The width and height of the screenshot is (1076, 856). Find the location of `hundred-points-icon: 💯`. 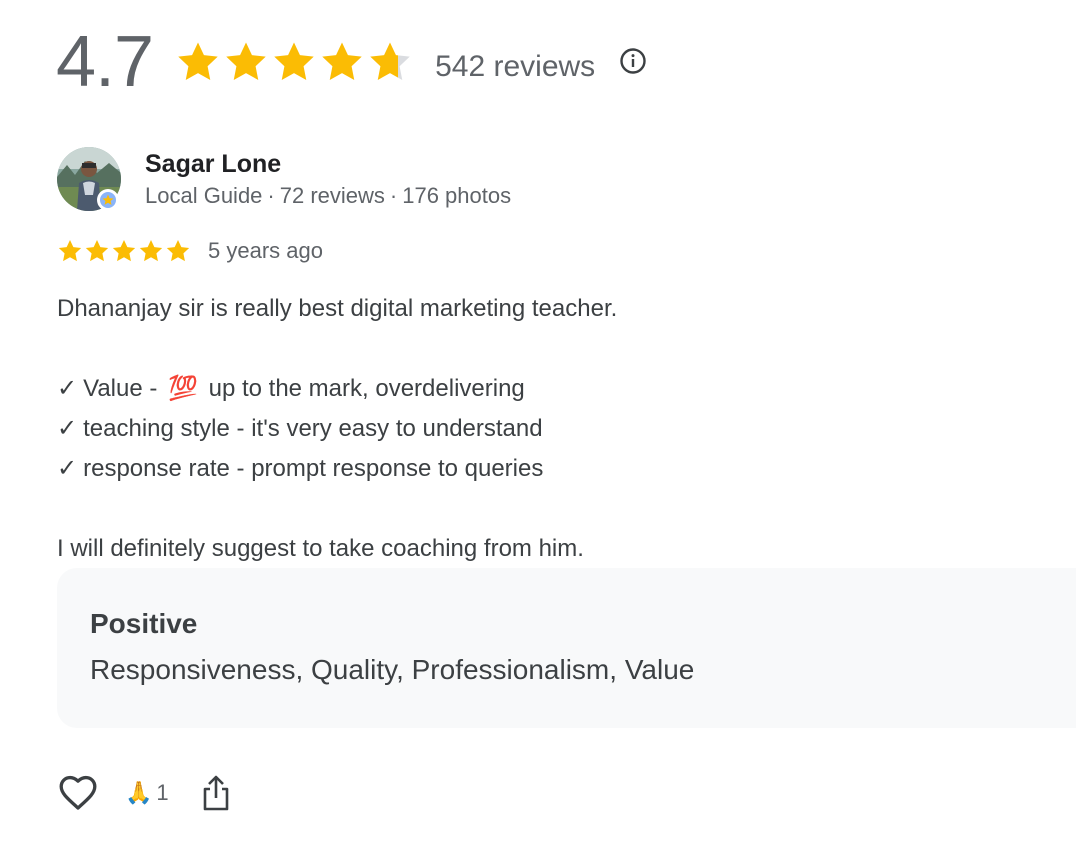

hundred-points-icon: 💯 is located at coordinates (183, 388).